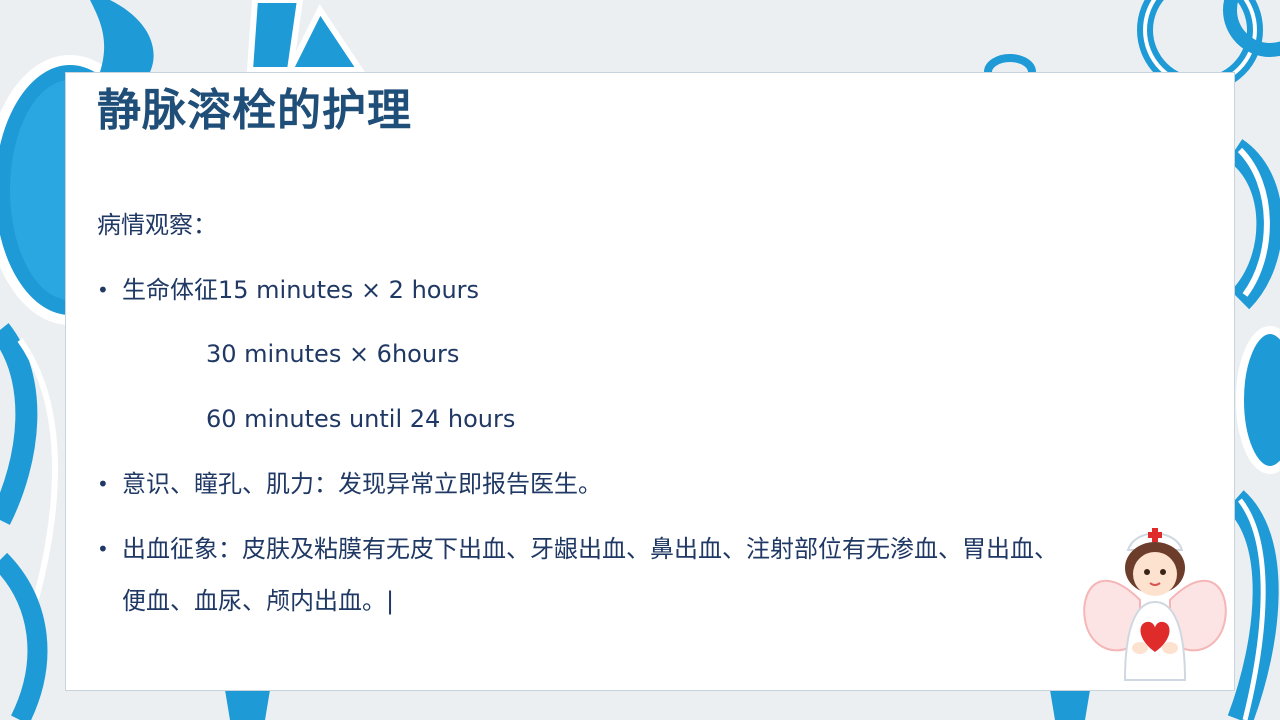 The height and width of the screenshot is (720, 1280). I want to click on vital-signs-interval-3: 60 minutes until 24 hours, so click(361, 419).